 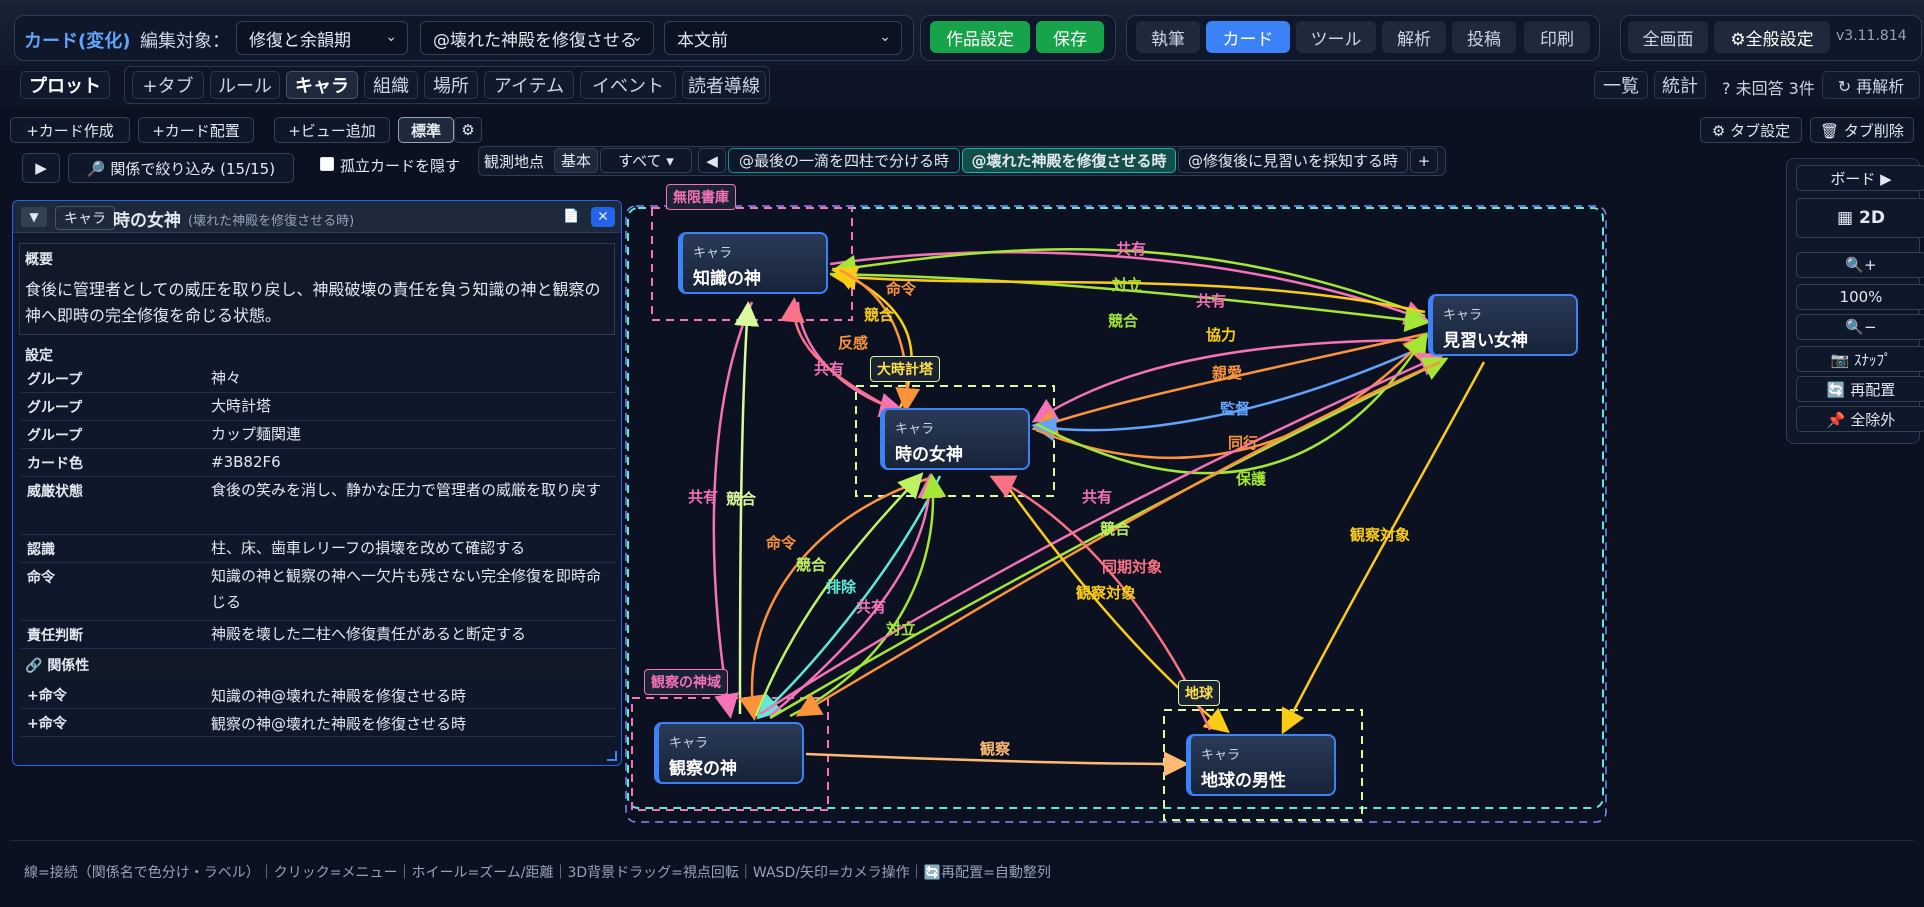 What do you see at coordinates (256, 434) in the screenshot?
I see `setting-value: カップ麺関連` at bounding box center [256, 434].